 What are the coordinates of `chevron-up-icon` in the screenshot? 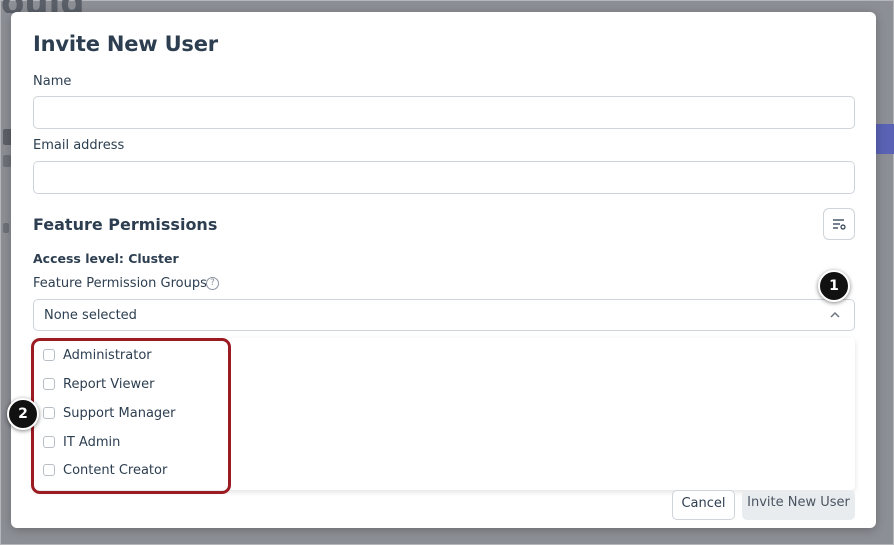 It's located at (835, 314).